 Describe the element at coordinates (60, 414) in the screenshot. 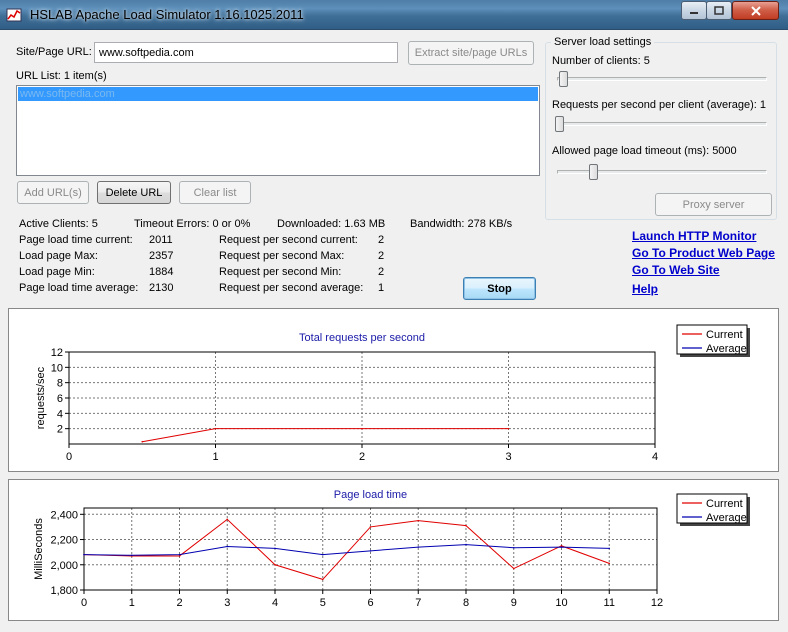

I see `y-tick-label: 4` at that location.